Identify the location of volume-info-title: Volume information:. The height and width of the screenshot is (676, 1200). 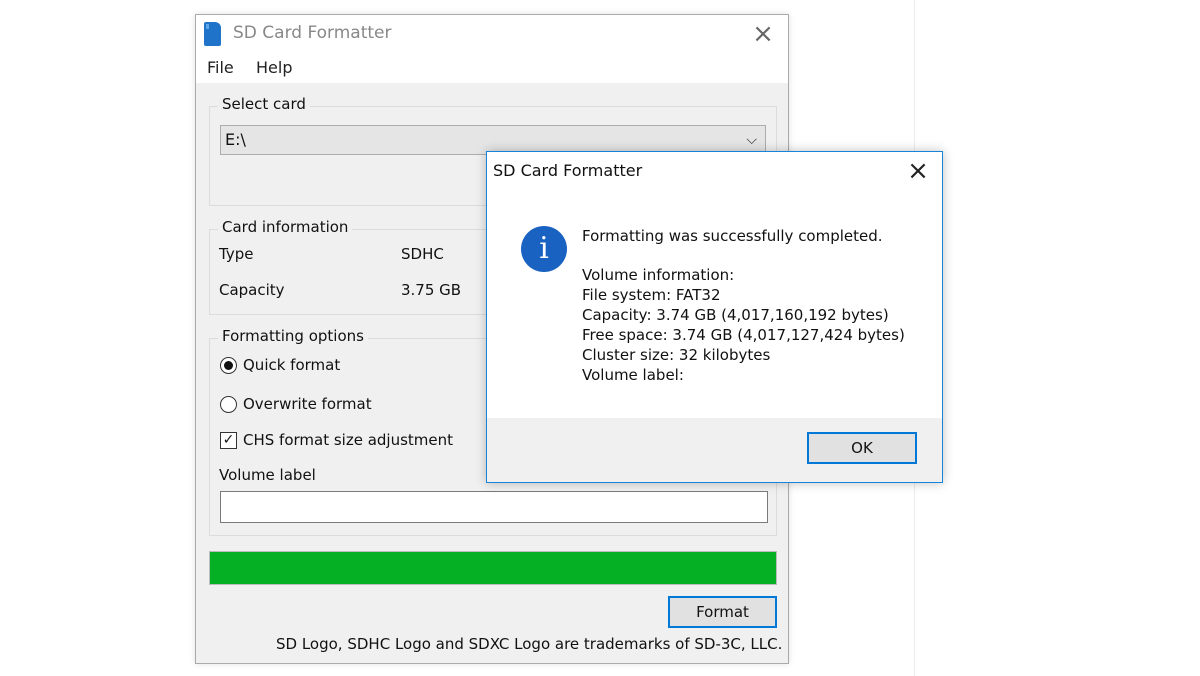
(658, 275).